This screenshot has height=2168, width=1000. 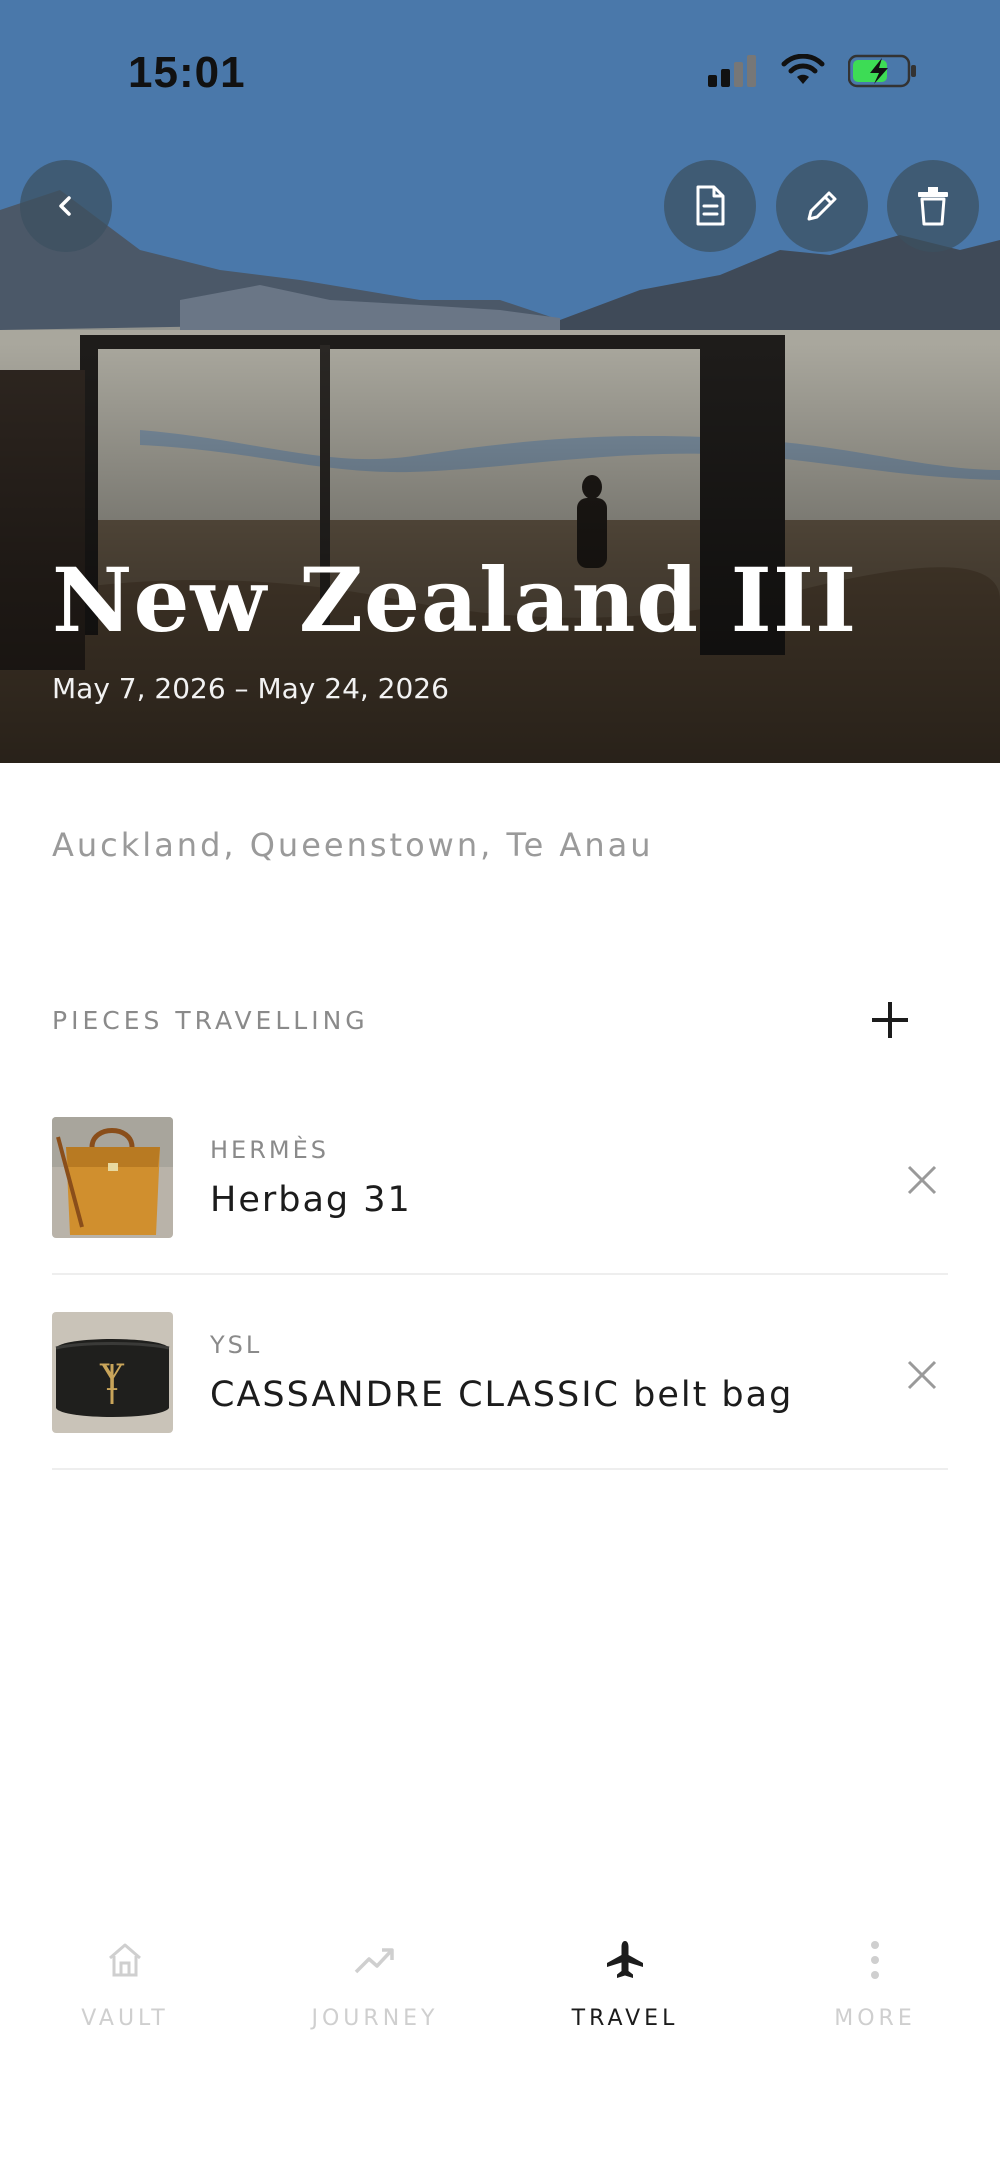 I want to click on pencil-icon, so click(x=822, y=206).